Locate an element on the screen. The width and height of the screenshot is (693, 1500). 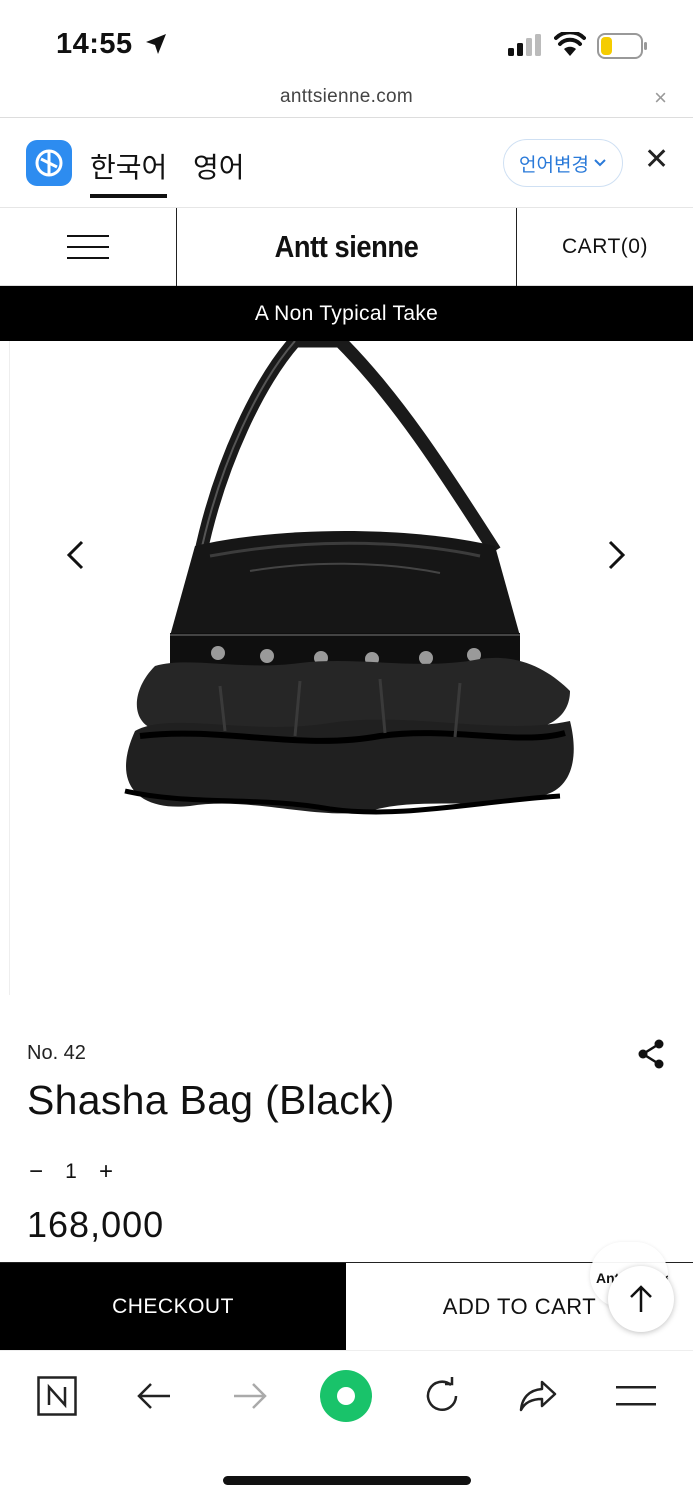
green-dot-button is located at coordinates (346, 1396).